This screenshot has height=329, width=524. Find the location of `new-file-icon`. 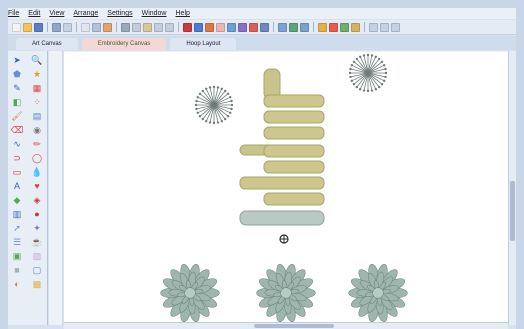

new-file-icon is located at coordinates (16, 27).